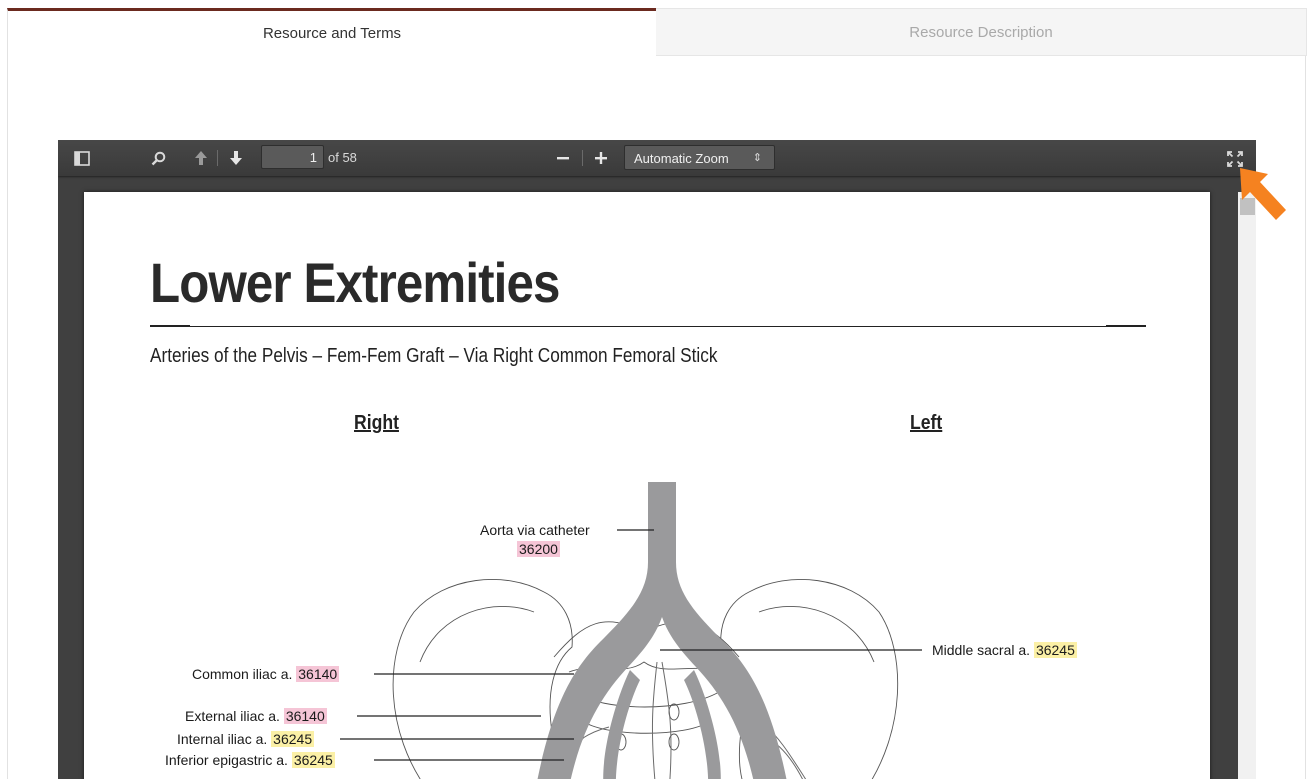 This screenshot has height=779, width=1310. I want to click on panel-border-left, so click(7, 417).